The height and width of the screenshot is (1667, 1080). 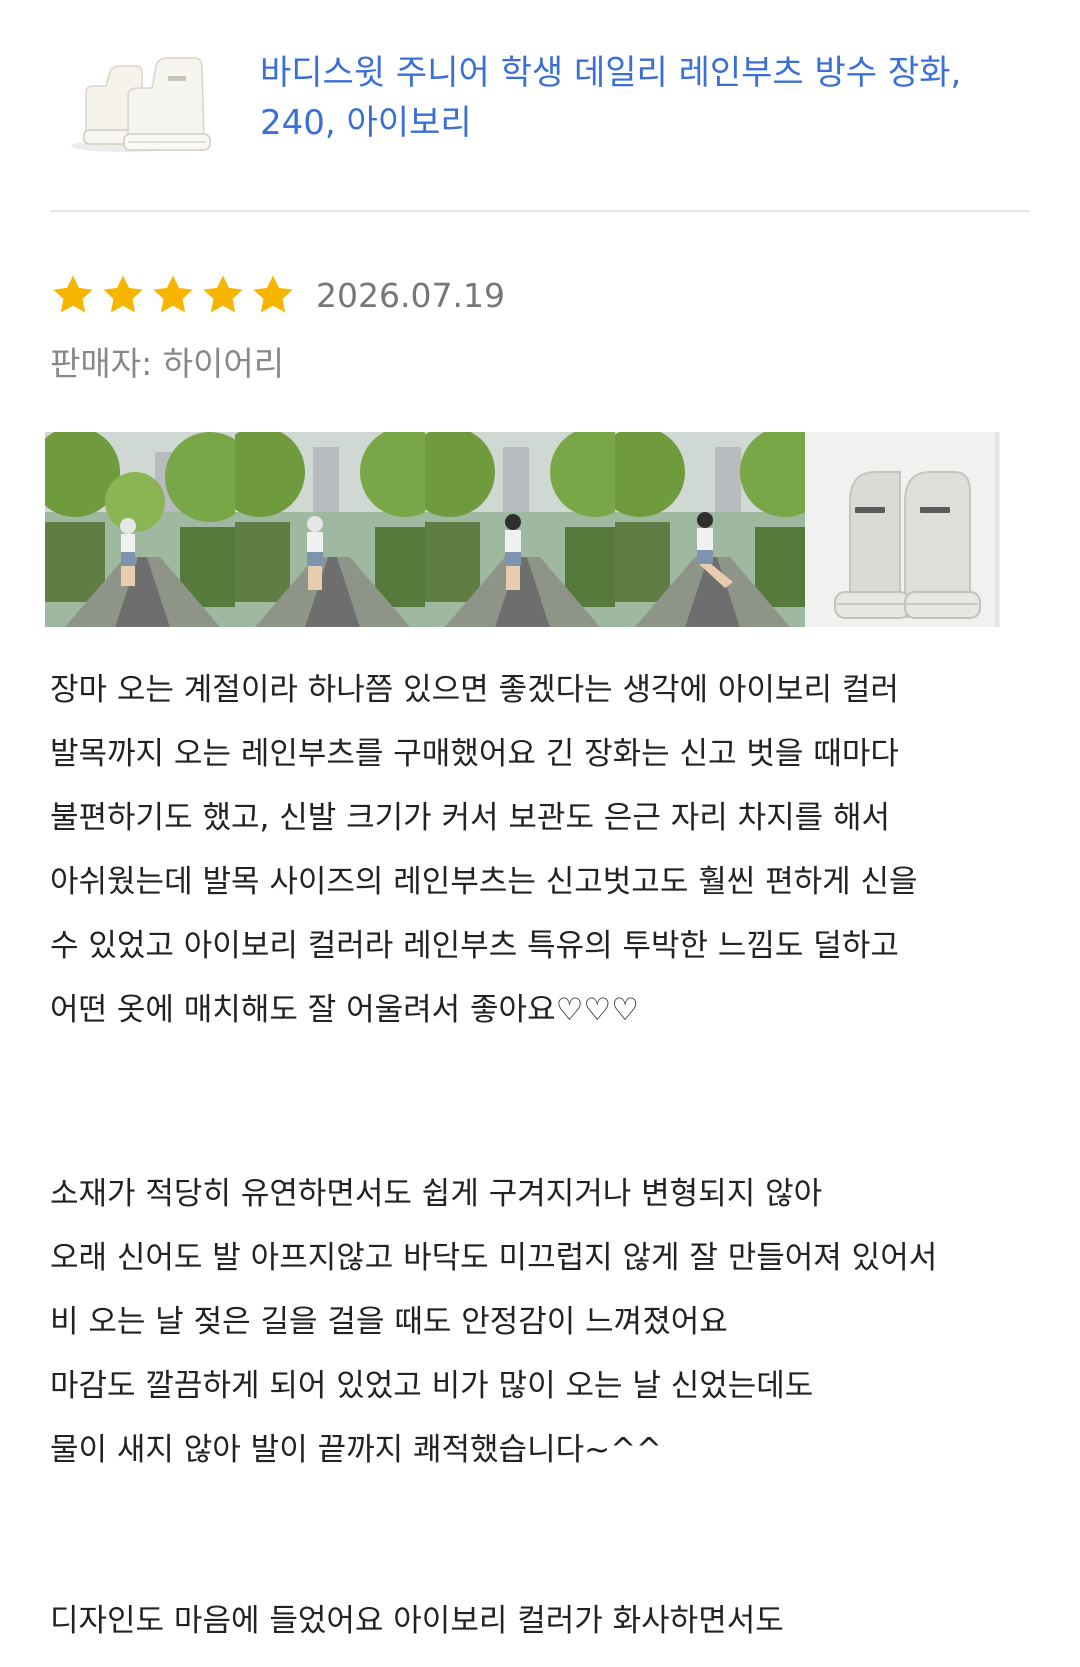 What do you see at coordinates (141, 99) in the screenshot?
I see `product-thumbnail` at bounding box center [141, 99].